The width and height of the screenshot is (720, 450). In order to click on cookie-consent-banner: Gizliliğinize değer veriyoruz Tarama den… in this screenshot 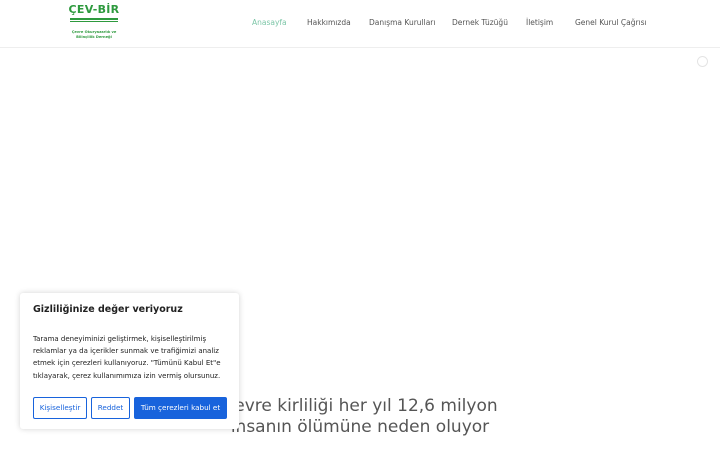, I will do `click(129, 361)`.